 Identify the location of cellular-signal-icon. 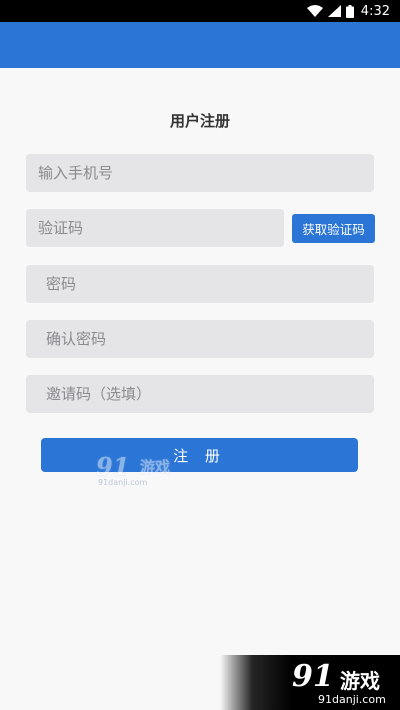
(334, 11).